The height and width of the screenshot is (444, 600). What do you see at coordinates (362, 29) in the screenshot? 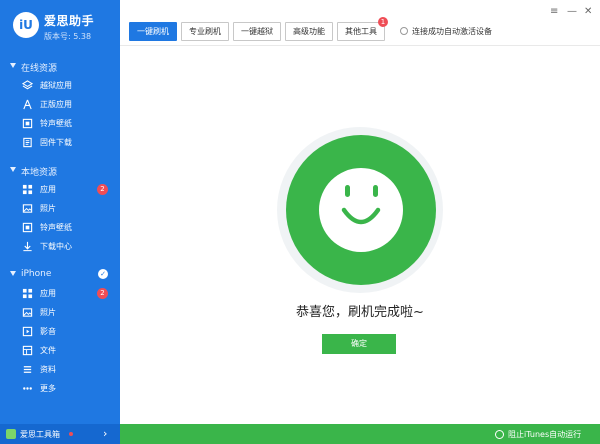
I see `tab-other-tools: 其他工具 1` at bounding box center [362, 29].